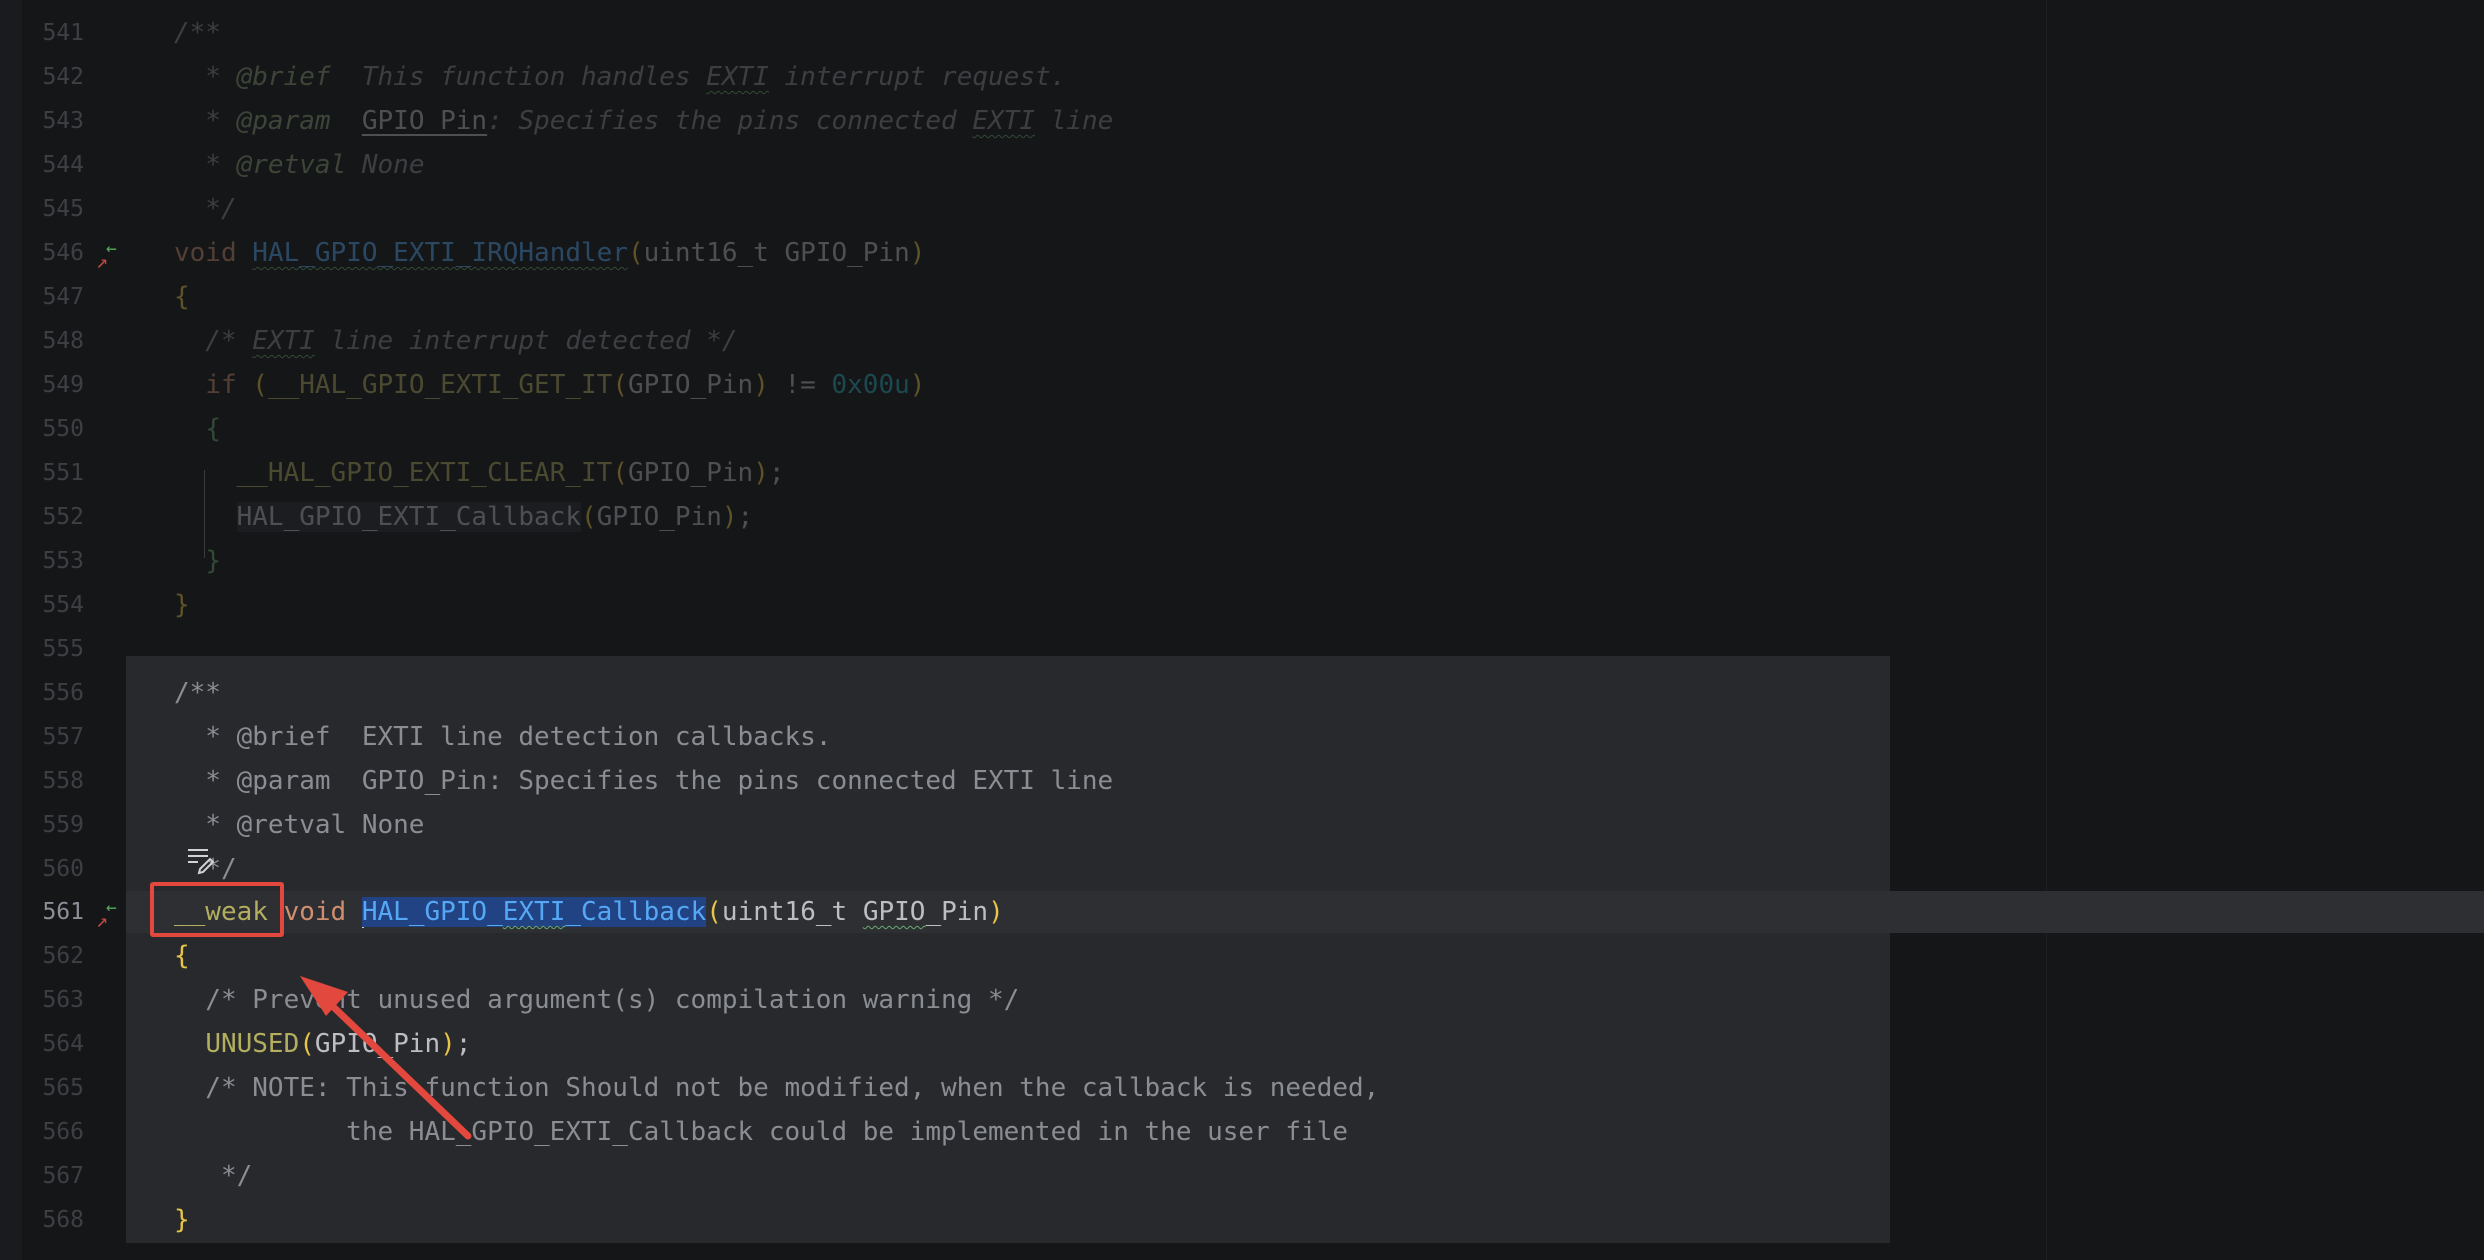 The image size is (2484, 1260). What do you see at coordinates (63, 825) in the screenshot?
I see `line-number: 559` at bounding box center [63, 825].